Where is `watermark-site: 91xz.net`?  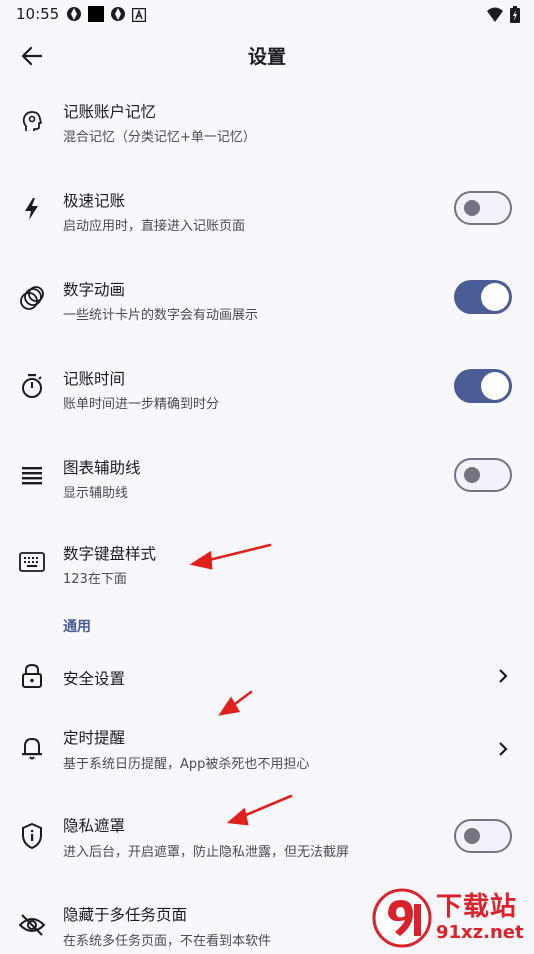 watermark-site: 91xz.net is located at coordinates (480, 932).